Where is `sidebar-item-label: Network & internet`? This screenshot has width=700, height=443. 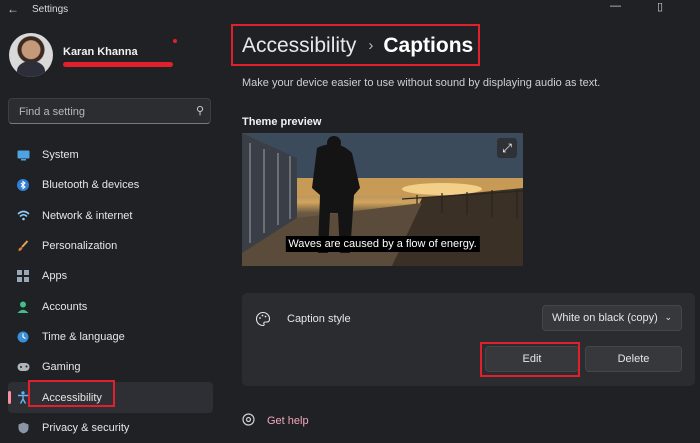
sidebar-item-label: Network & internet is located at coordinates (87, 215).